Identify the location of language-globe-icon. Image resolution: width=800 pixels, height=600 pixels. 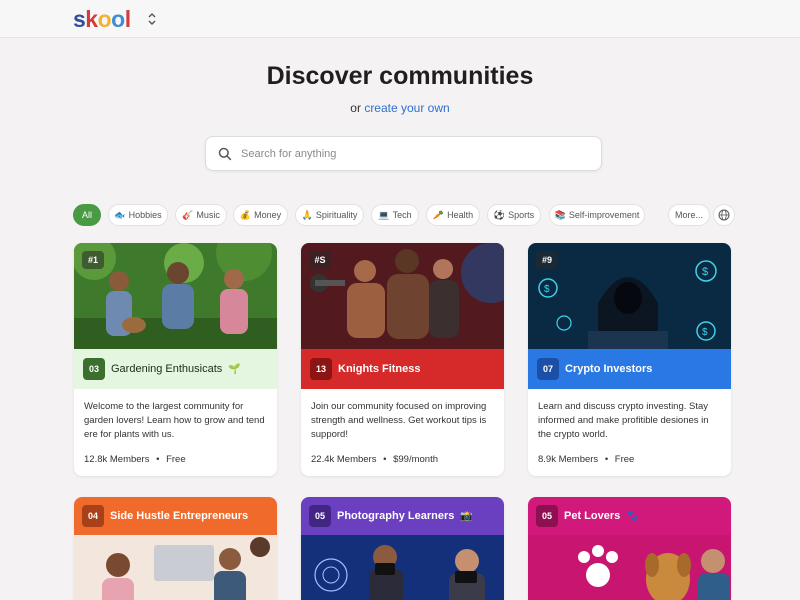
(724, 215).